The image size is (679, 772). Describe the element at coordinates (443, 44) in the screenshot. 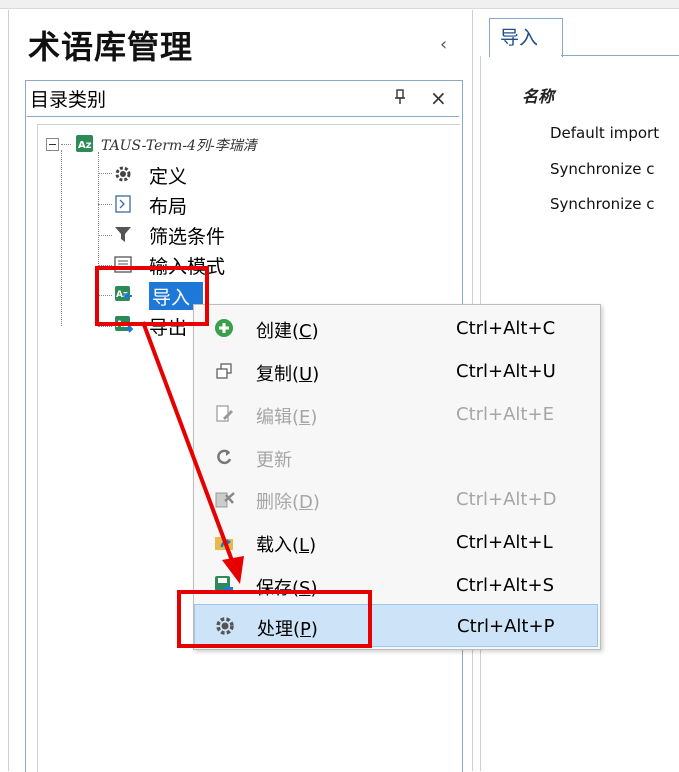

I see `collapse-chevron-icon: ‹` at that location.